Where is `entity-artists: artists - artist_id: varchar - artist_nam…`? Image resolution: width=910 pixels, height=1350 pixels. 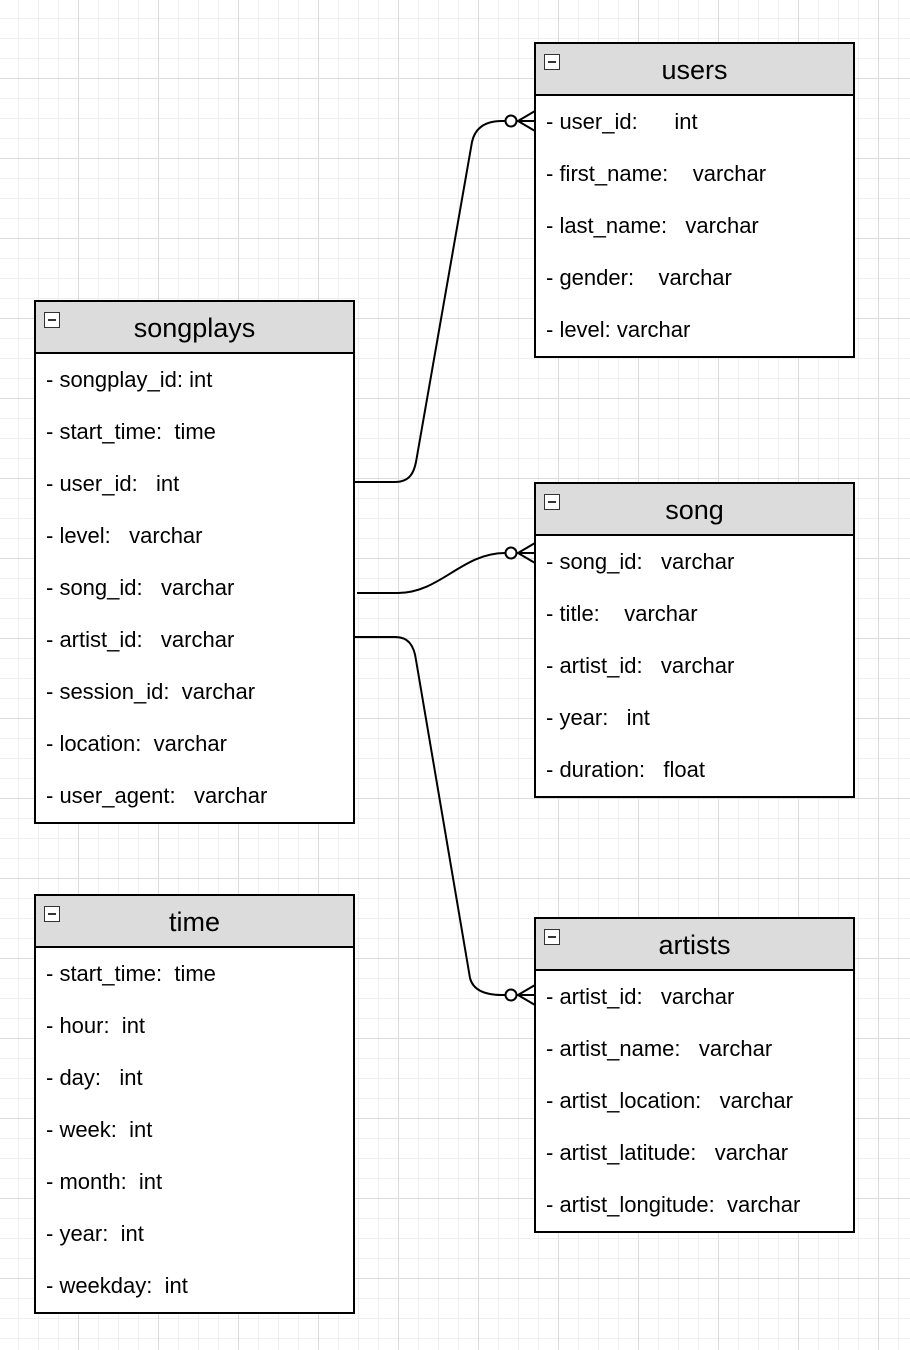
entity-artists: artists - artist_id: varchar - artist_nam… is located at coordinates (694, 1075).